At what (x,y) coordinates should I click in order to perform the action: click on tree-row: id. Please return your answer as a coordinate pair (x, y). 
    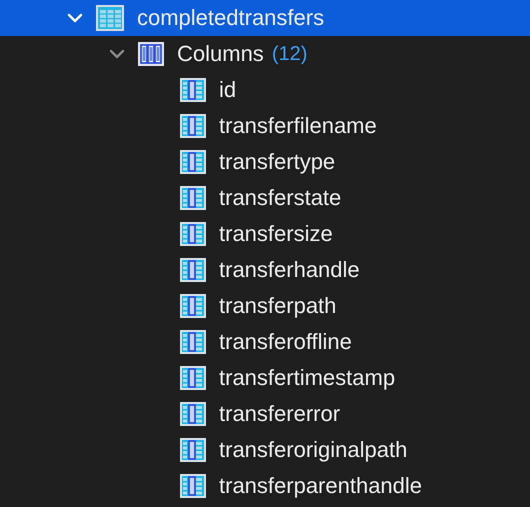
    Looking at the image, I should click on (265, 90).